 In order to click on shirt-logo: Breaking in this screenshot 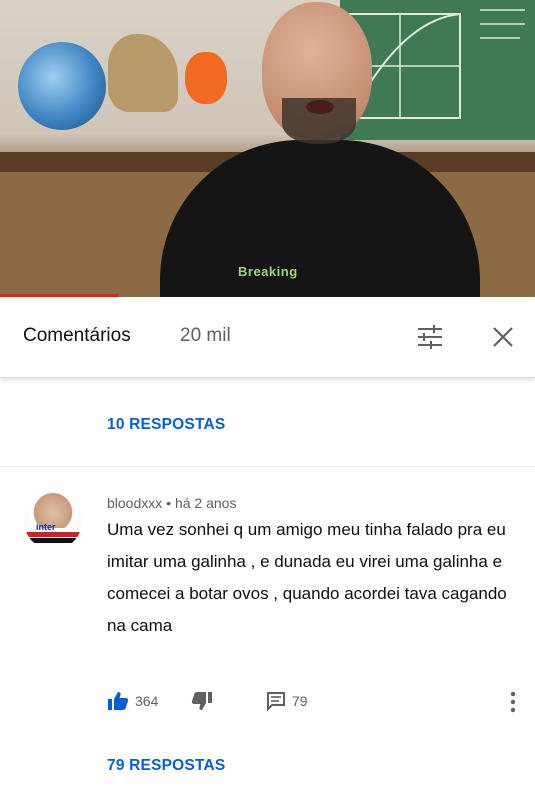, I will do `click(268, 271)`.